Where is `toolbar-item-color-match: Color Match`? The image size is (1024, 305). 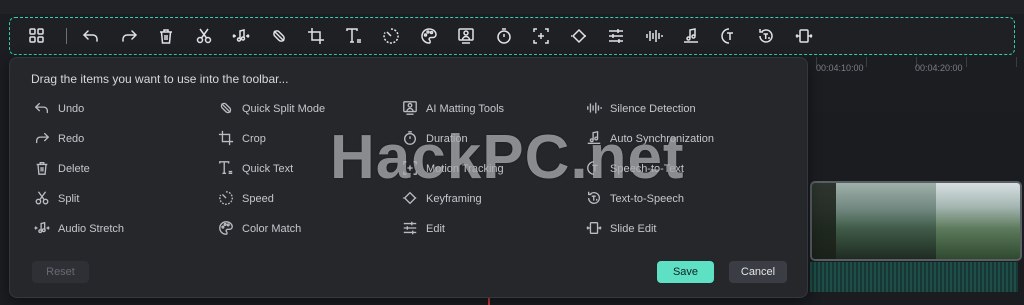 toolbar-item-color-match: Color Match is located at coordinates (259, 229).